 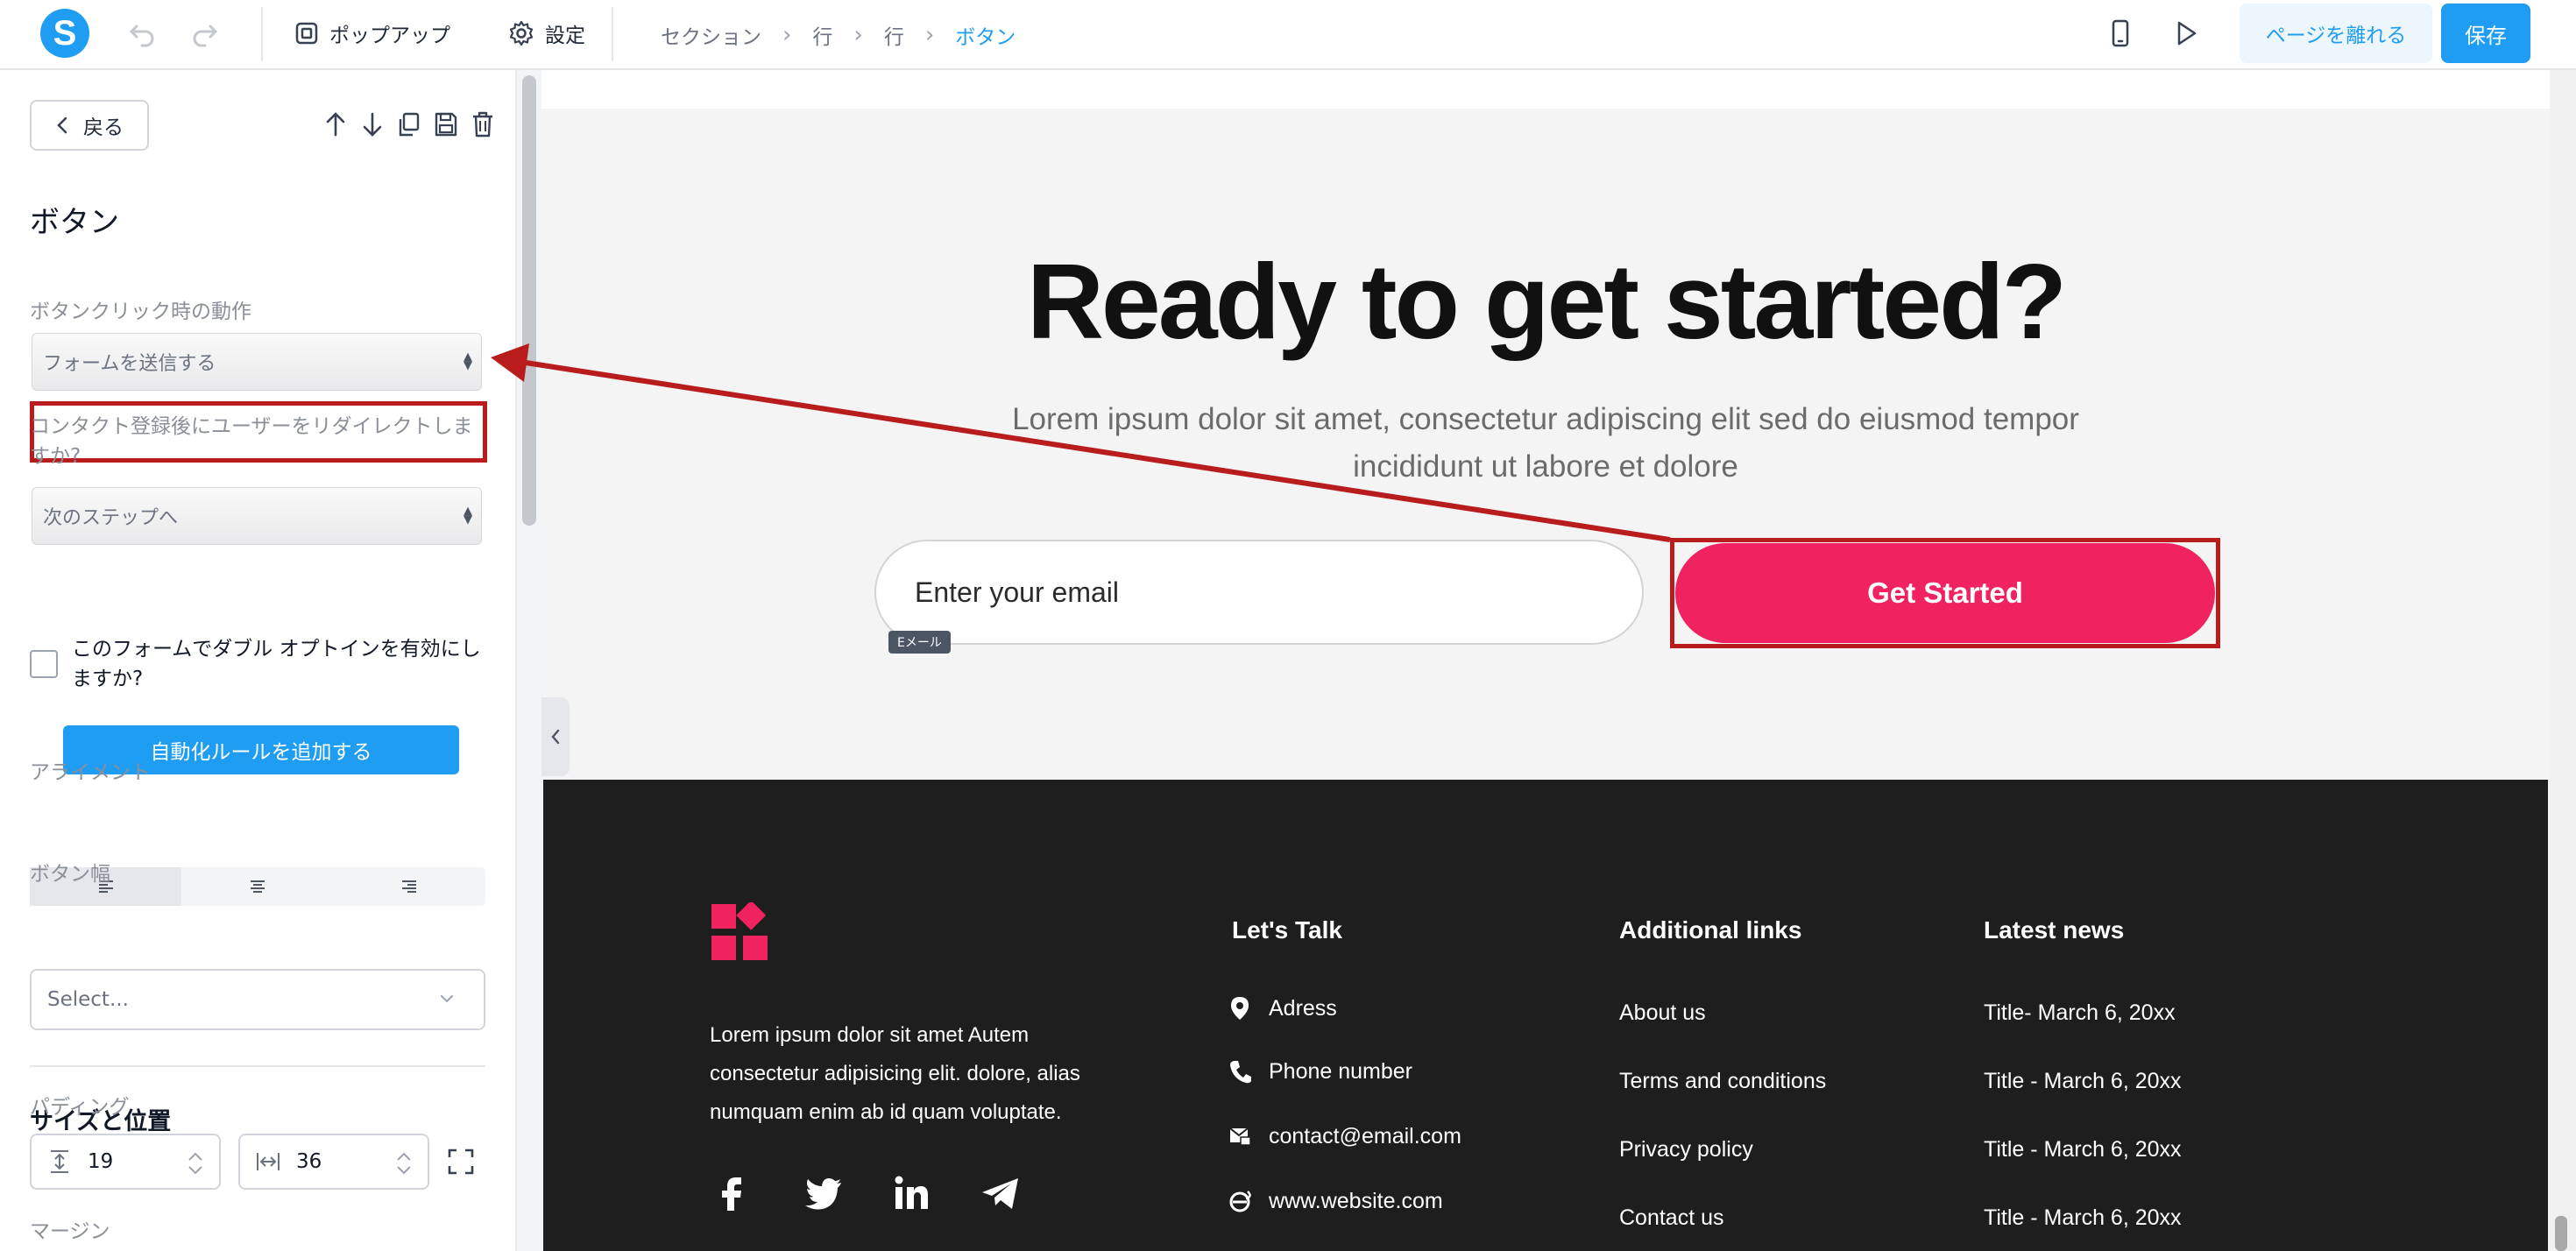 I want to click on popup-label: ポップアップ, so click(x=389, y=36).